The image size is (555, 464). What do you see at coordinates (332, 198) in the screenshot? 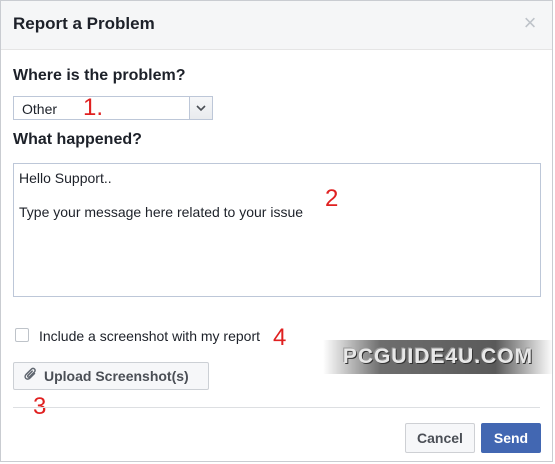
I see `annotation-2: 2` at bounding box center [332, 198].